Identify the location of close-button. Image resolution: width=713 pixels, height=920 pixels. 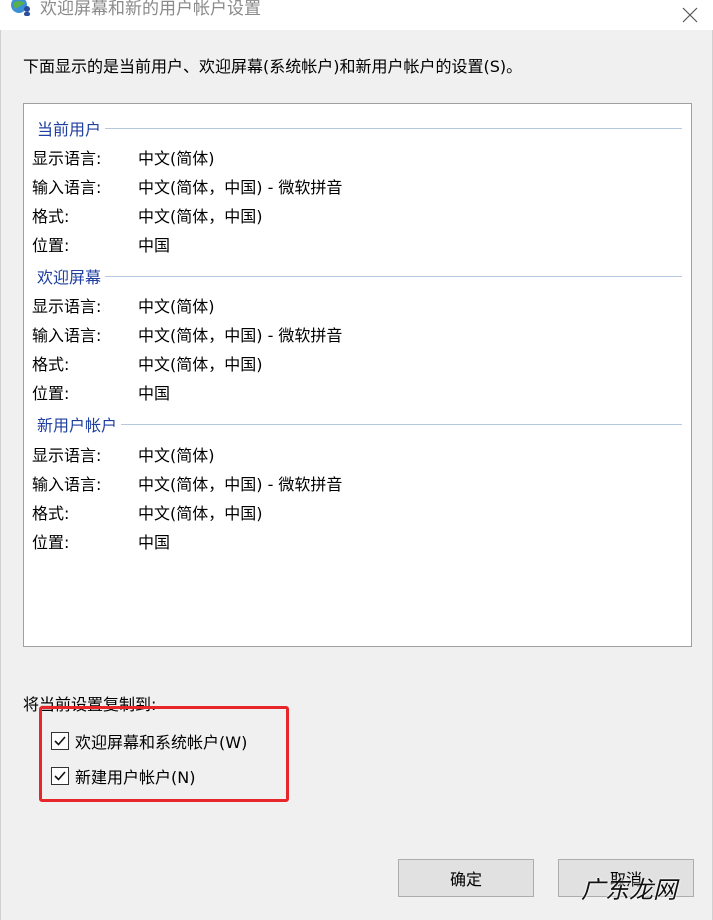
(690, 15).